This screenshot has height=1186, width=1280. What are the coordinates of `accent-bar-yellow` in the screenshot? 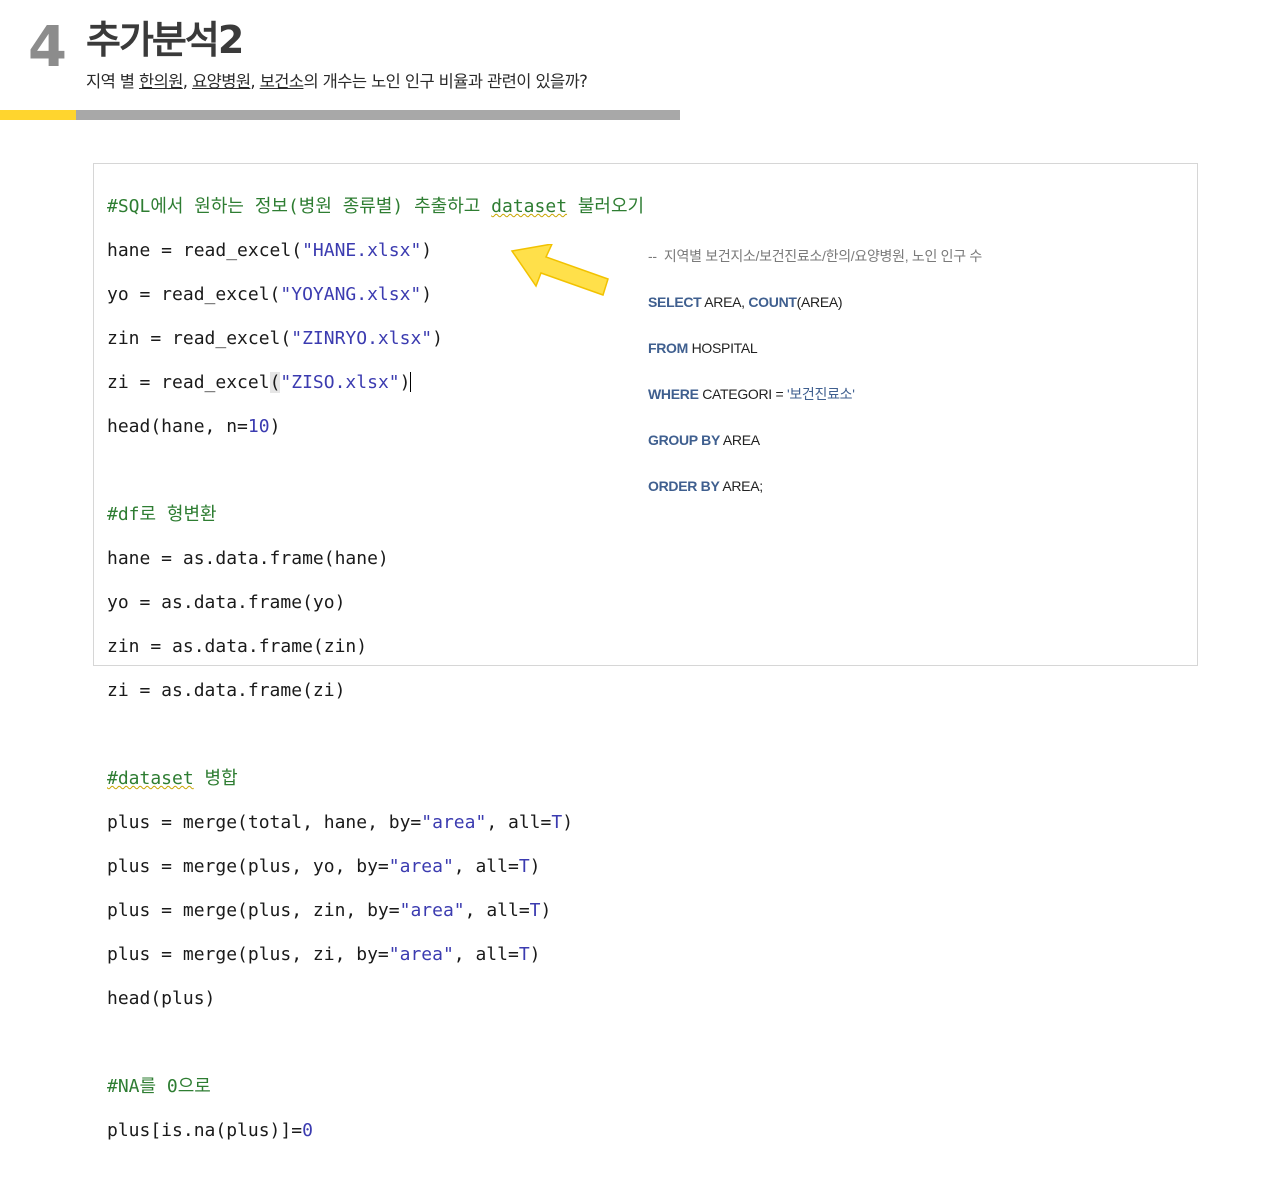 It's located at (38, 115).